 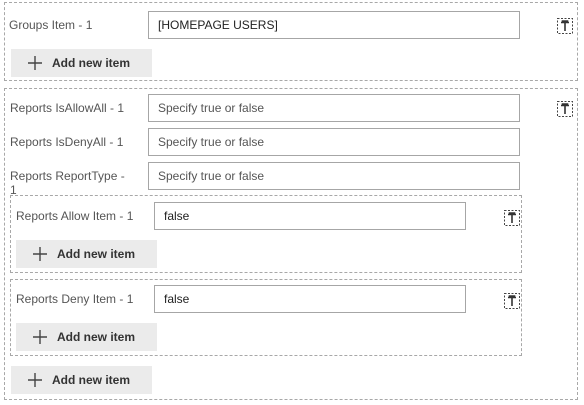 I want to click on reports-allow-item-input: false, so click(x=310, y=216).